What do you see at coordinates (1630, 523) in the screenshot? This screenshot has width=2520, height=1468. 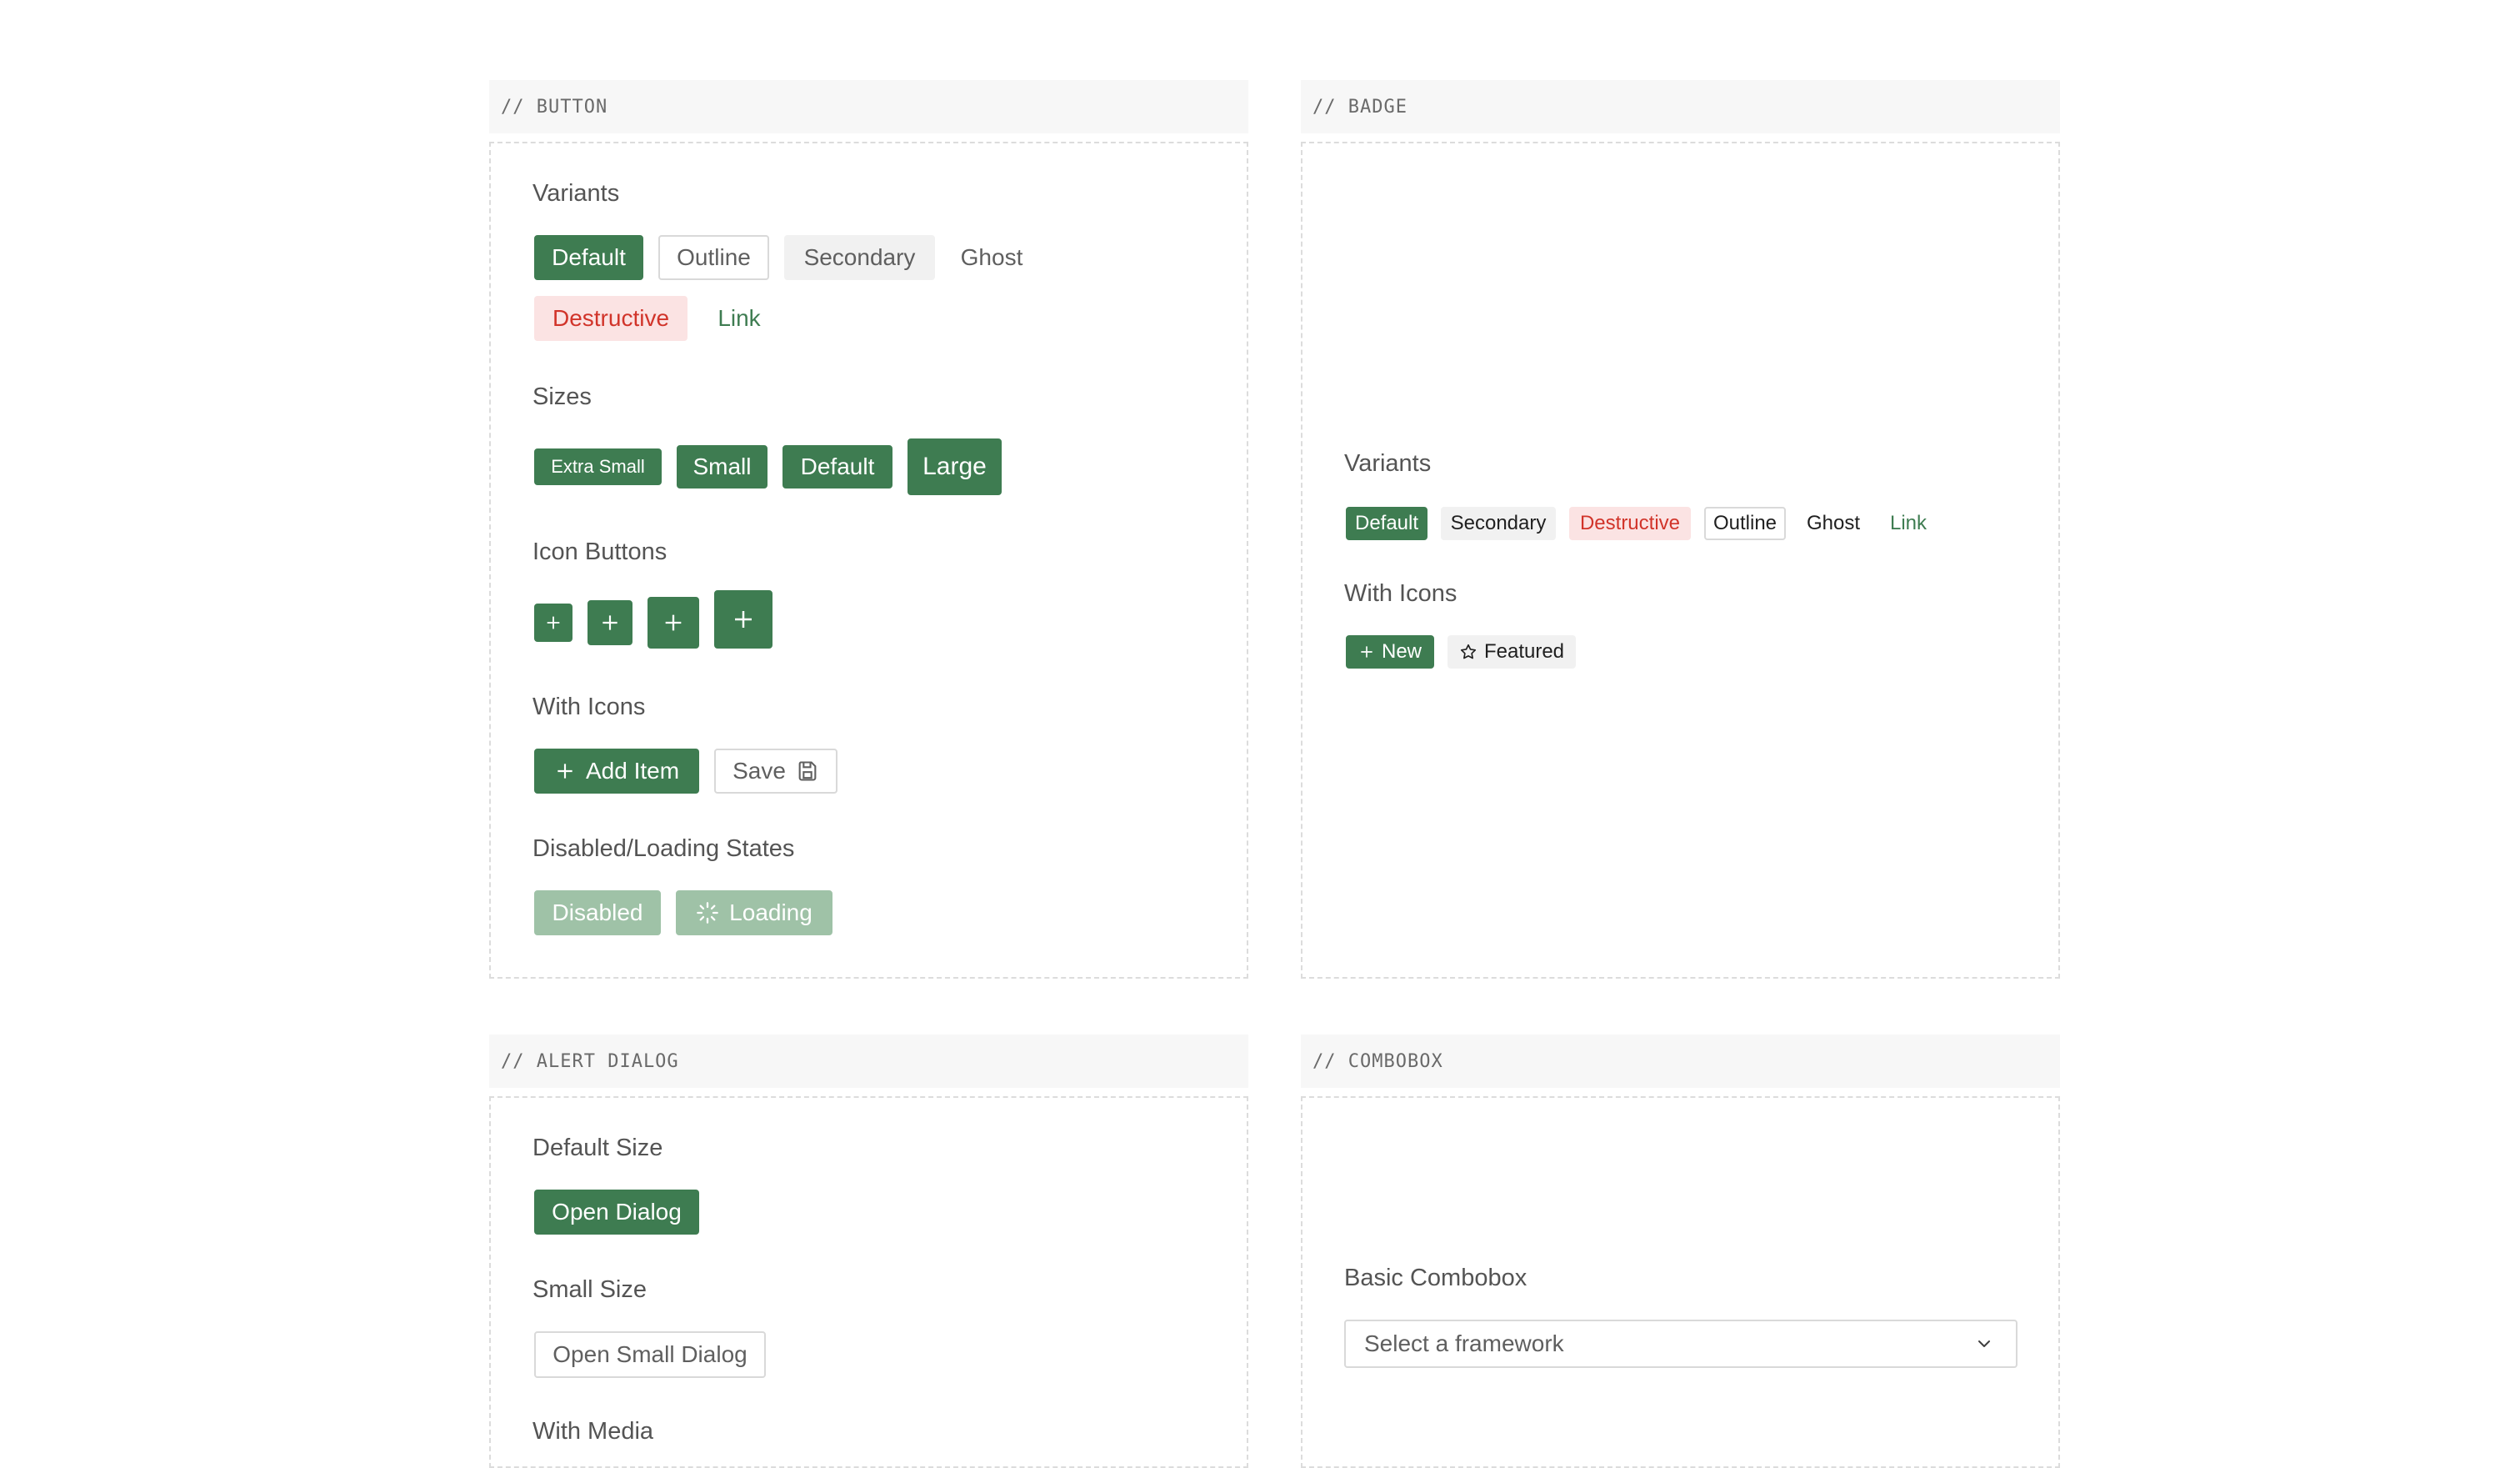 I see `destructive-badge: Destructive` at bounding box center [1630, 523].